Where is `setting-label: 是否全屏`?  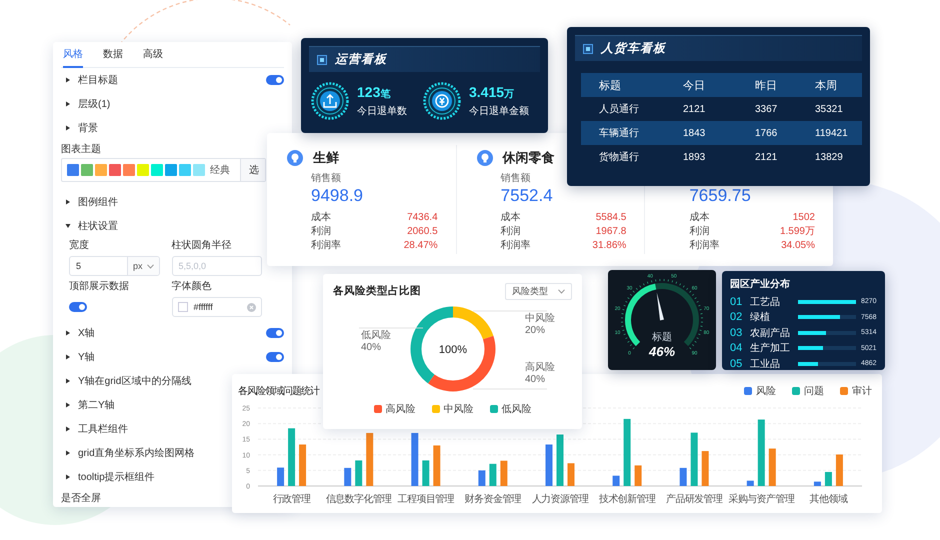
setting-label: 是否全屏 is located at coordinates (81, 499).